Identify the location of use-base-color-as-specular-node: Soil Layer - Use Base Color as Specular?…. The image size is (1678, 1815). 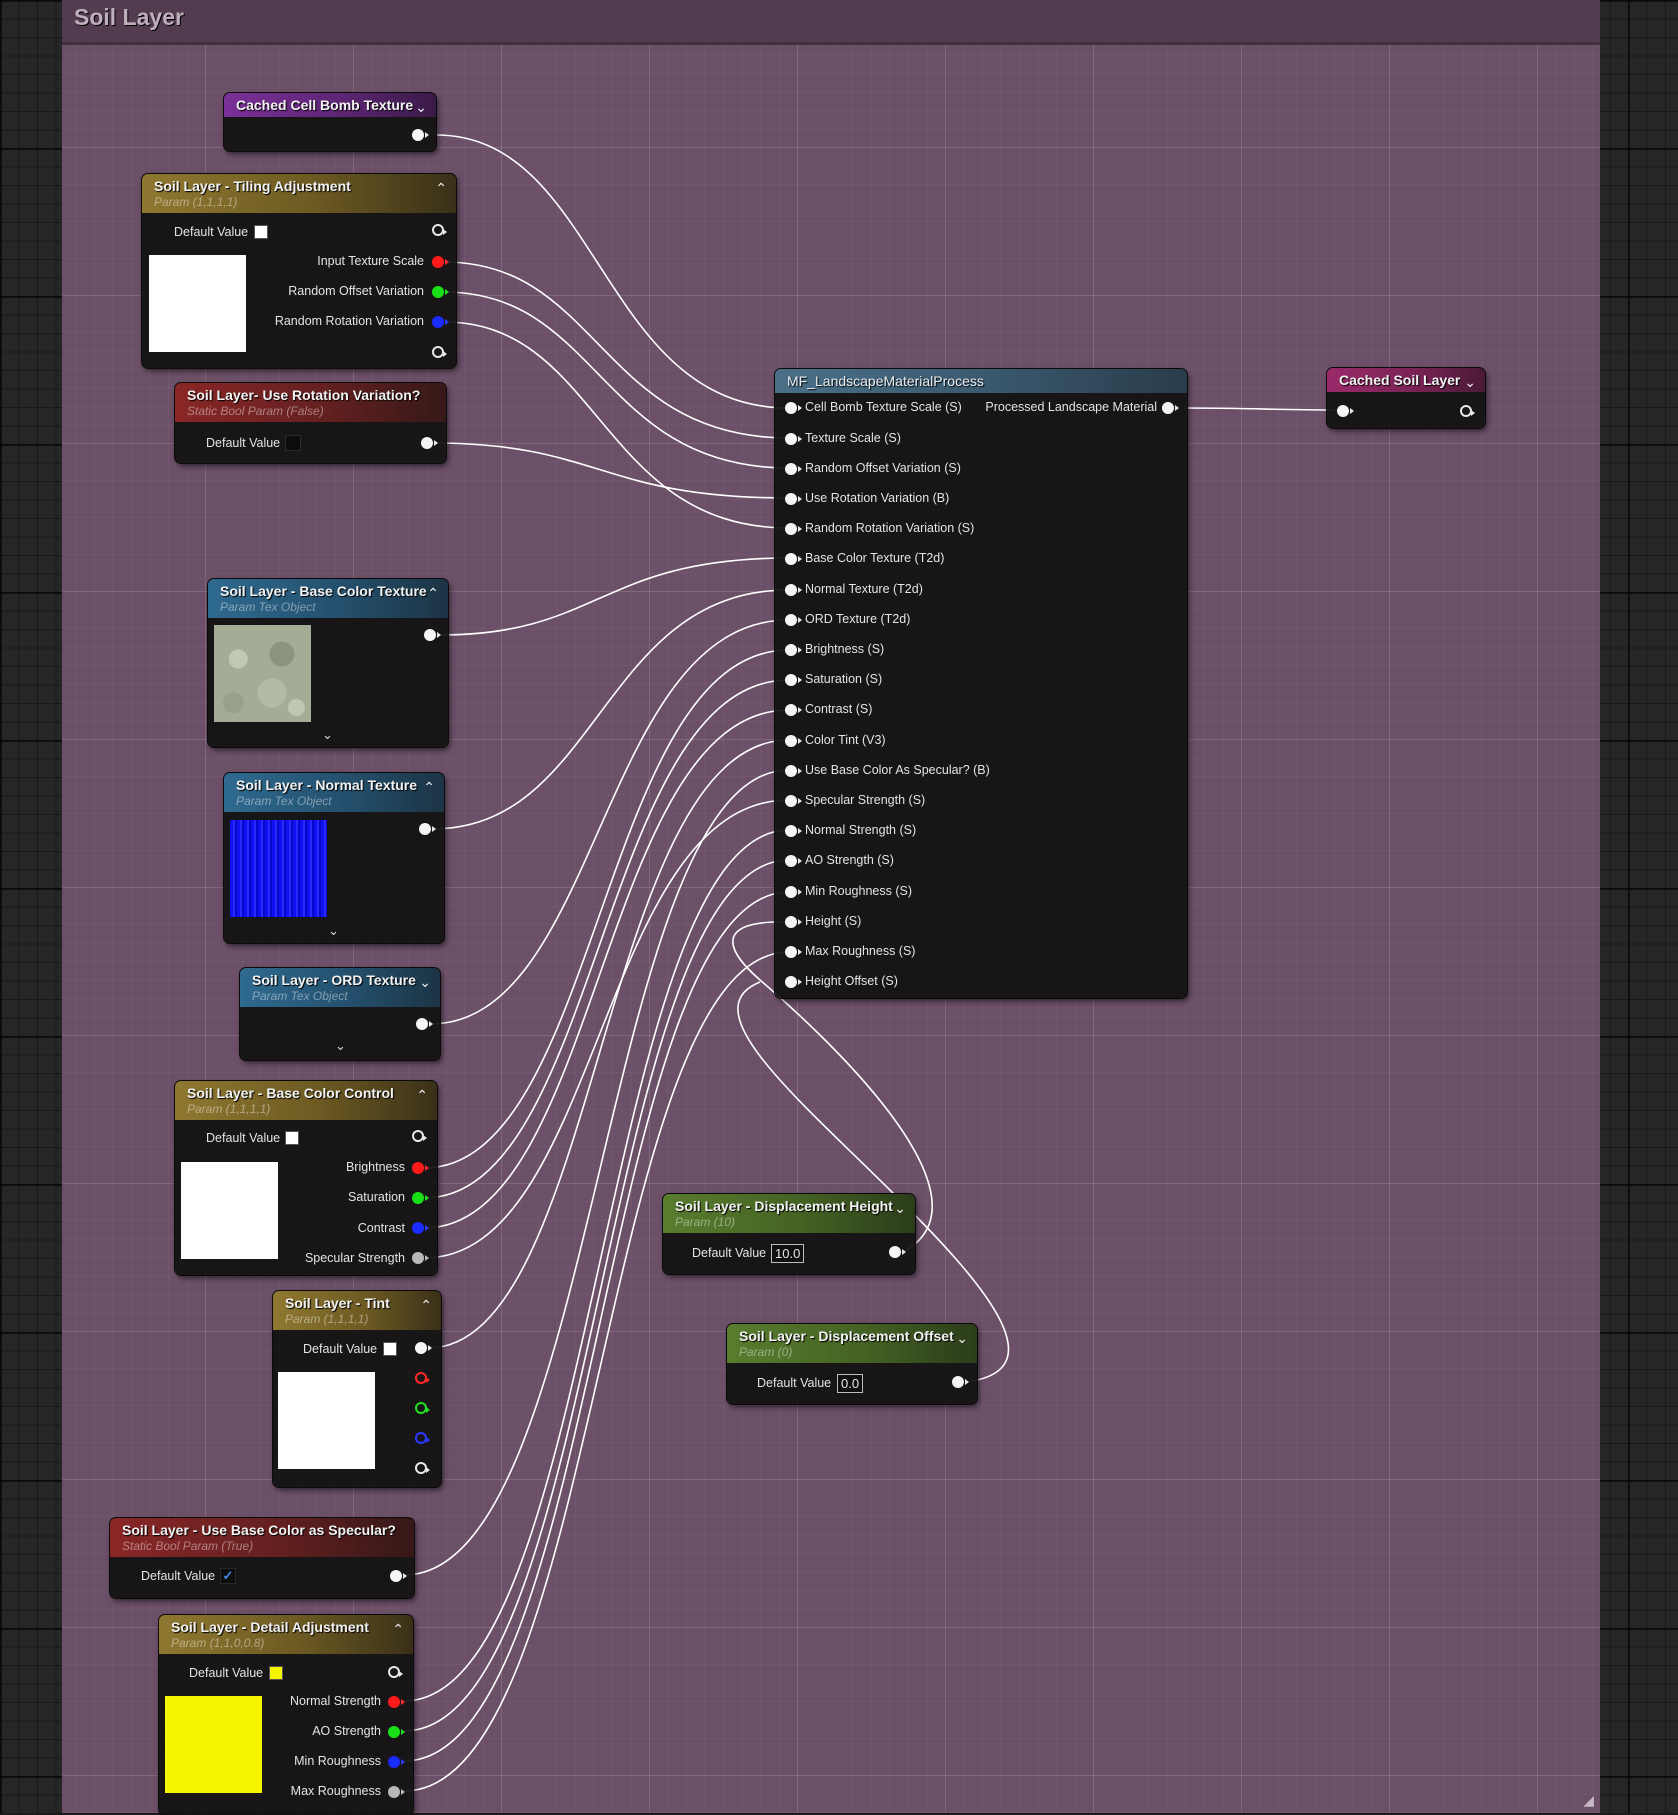
(262, 1558).